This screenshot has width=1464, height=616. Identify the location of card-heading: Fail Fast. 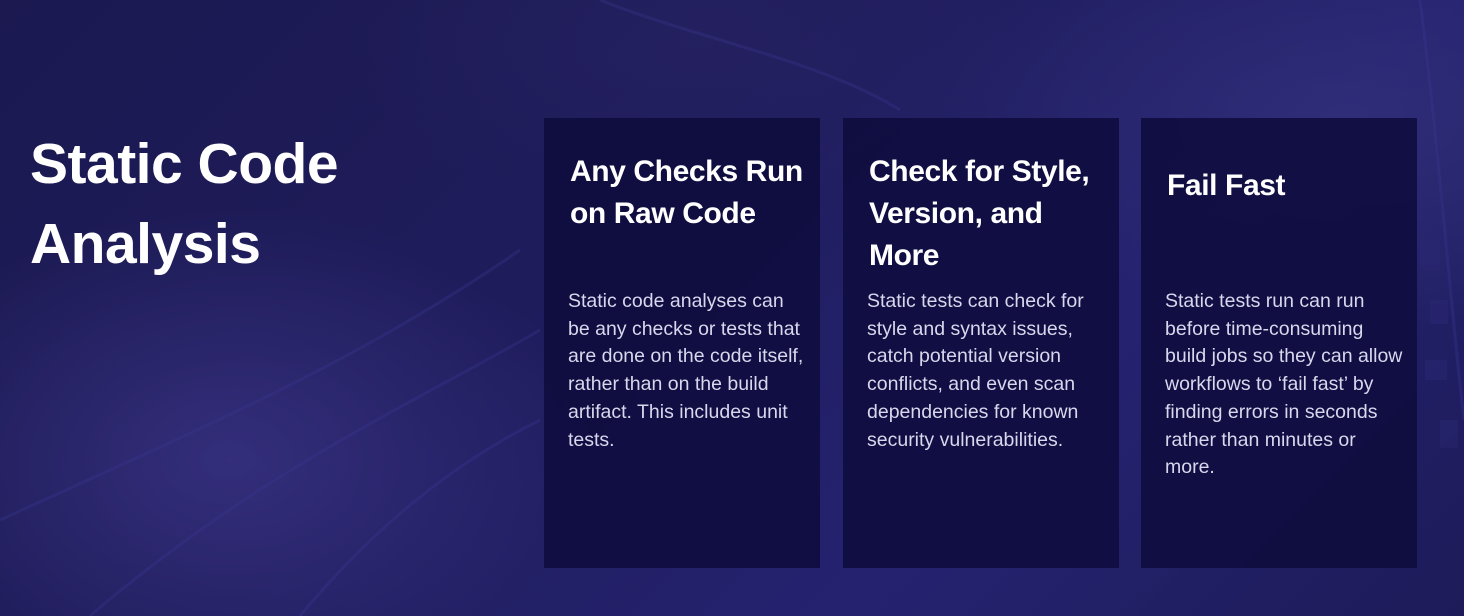
(1226, 185).